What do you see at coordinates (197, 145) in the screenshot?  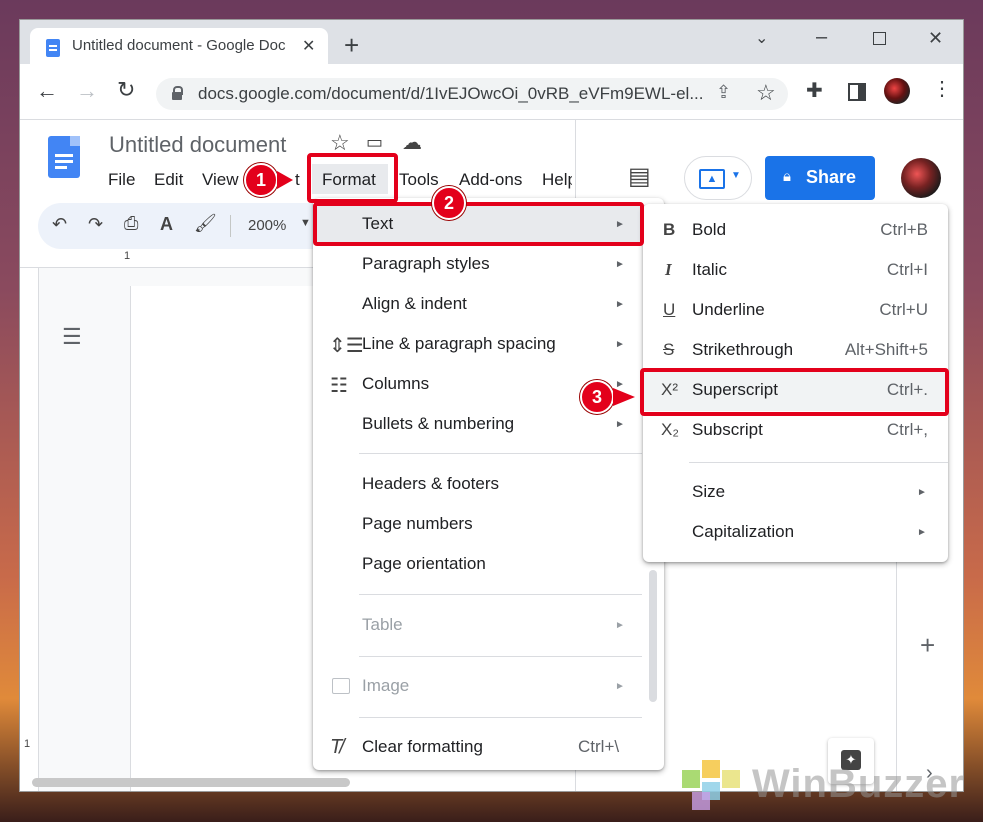 I see `document-title: Untitled document` at bounding box center [197, 145].